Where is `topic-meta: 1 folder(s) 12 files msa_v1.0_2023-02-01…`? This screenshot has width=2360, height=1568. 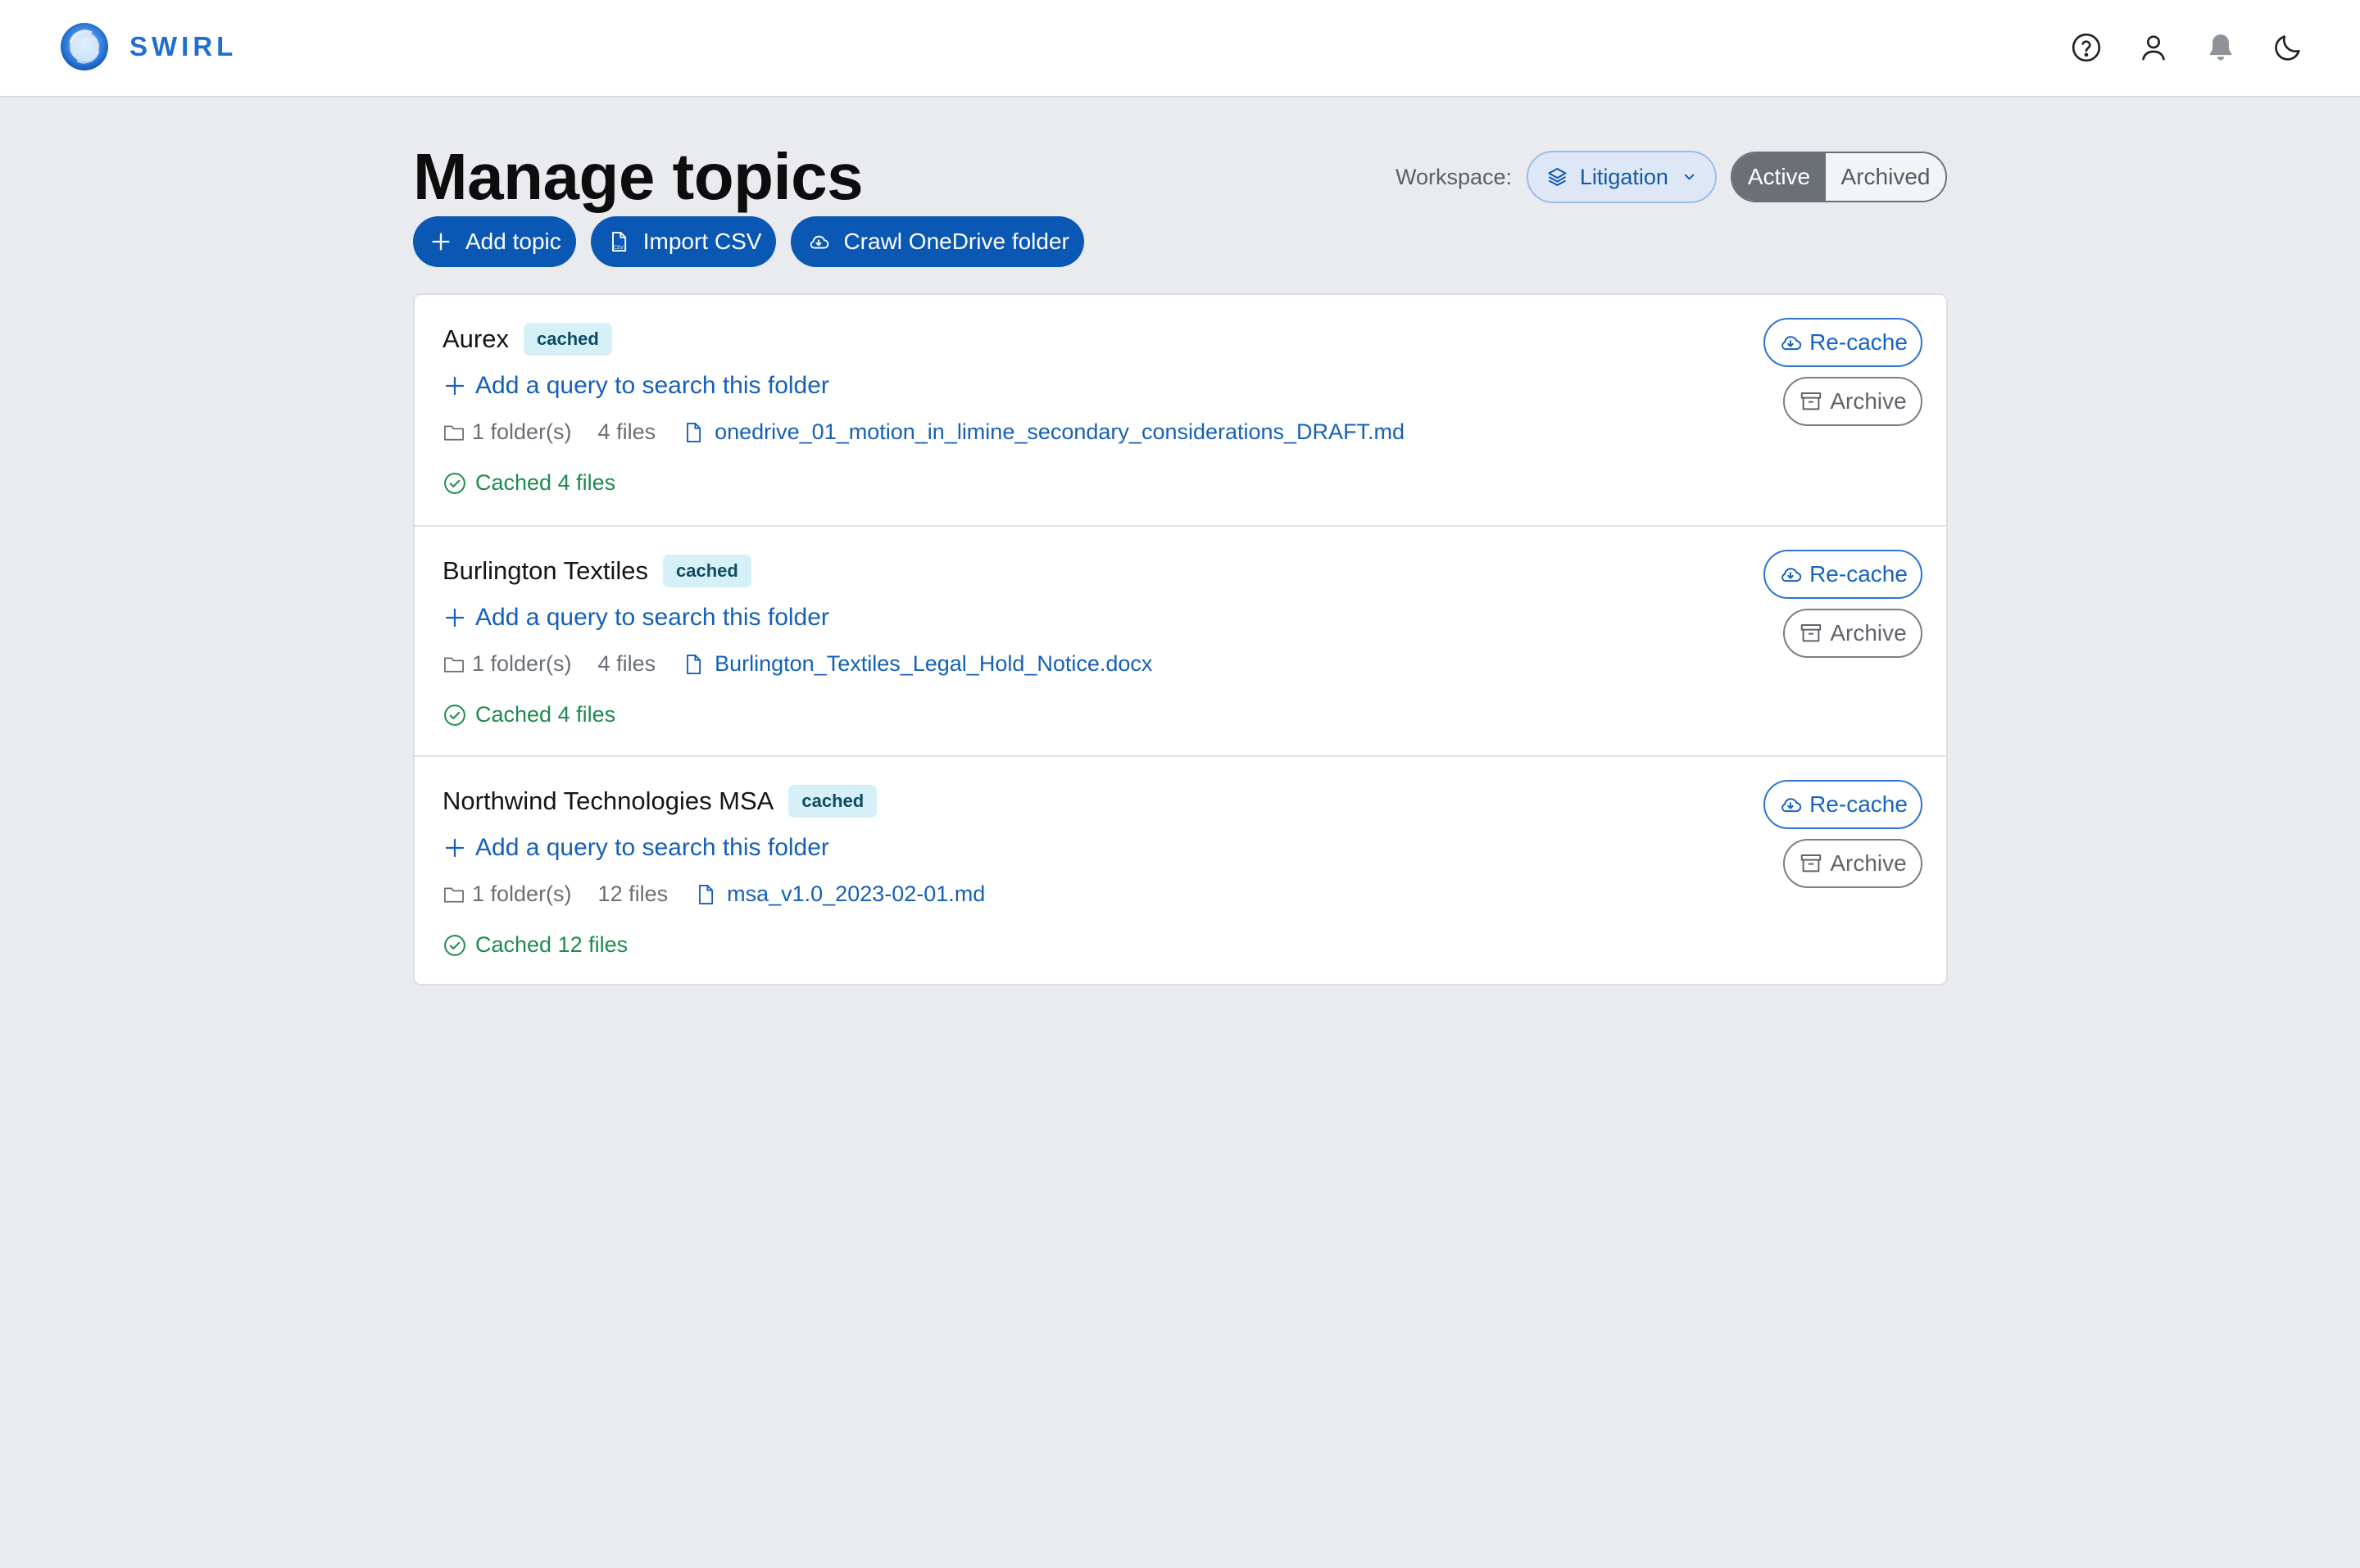 topic-meta: 1 folder(s) 12 files msa_v1.0_2023-02-01… is located at coordinates (713, 894).